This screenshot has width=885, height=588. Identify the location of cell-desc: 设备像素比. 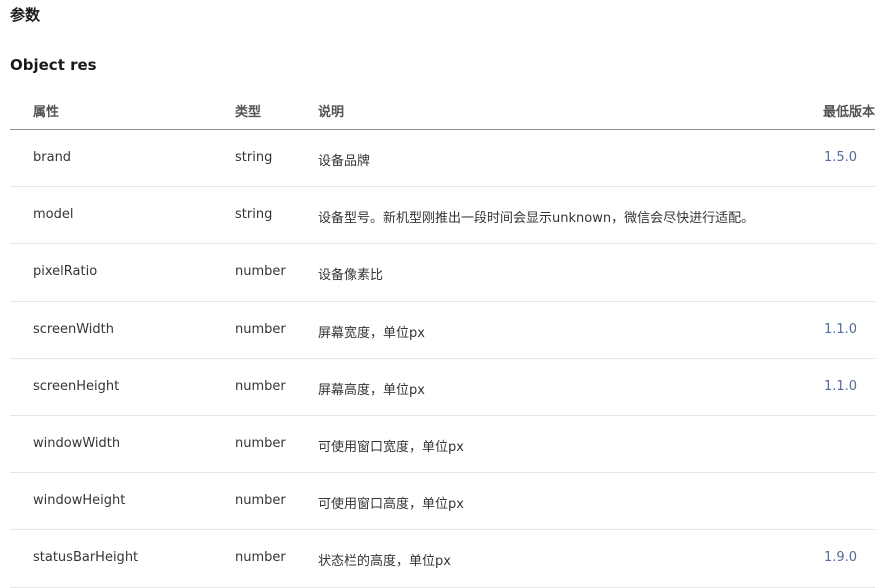
(351, 276).